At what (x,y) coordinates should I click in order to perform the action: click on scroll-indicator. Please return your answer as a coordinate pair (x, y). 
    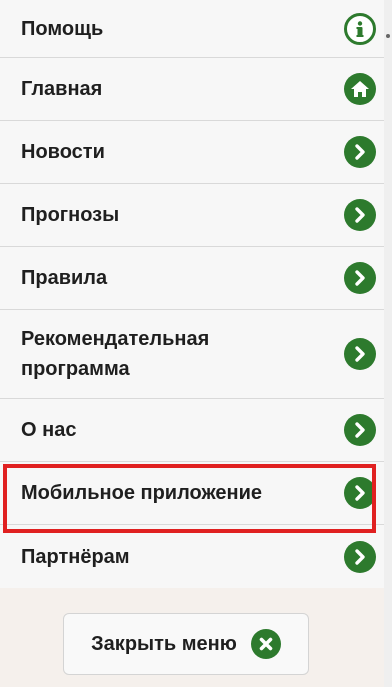
    Looking at the image, I should click on (388, 36).